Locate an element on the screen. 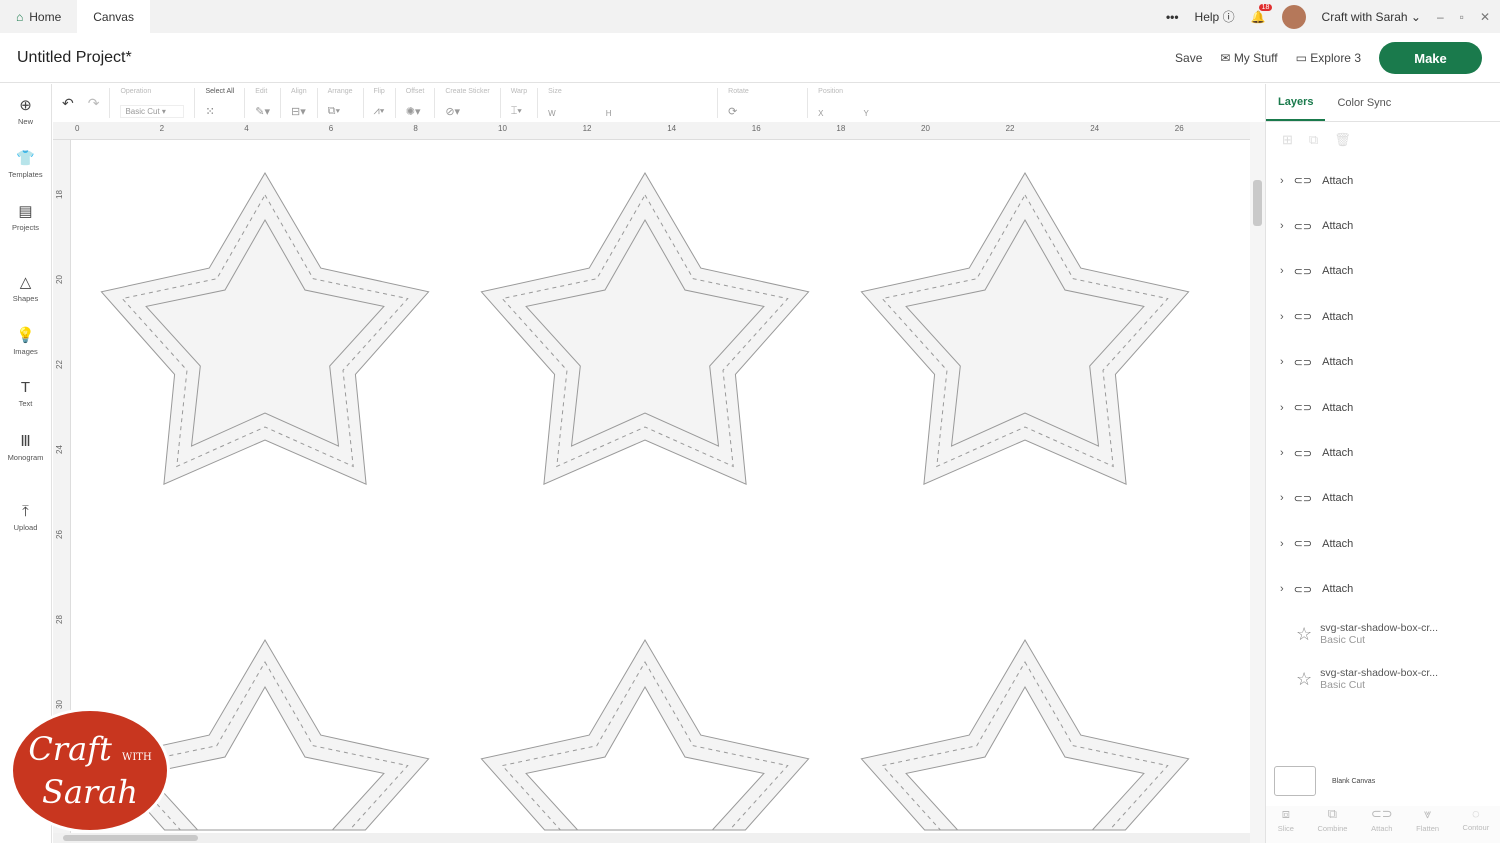  tool-label: Combine is located at coordinates (1332, 828).